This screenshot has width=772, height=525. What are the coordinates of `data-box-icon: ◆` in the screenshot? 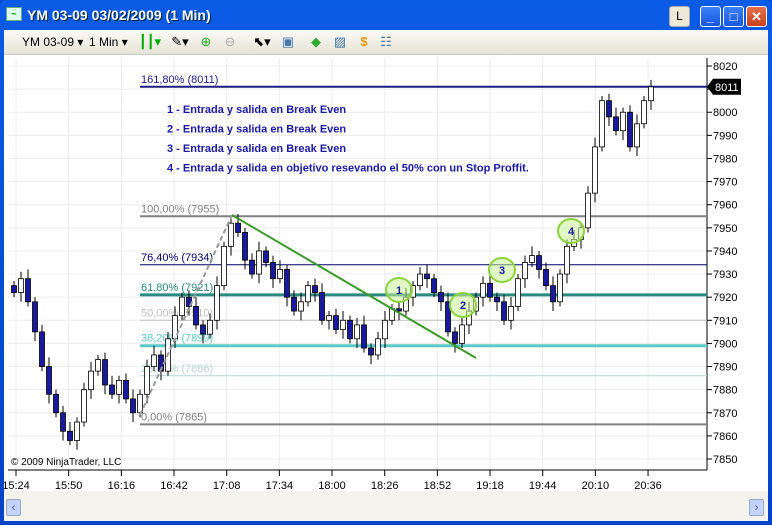 It's located at (316, 42).